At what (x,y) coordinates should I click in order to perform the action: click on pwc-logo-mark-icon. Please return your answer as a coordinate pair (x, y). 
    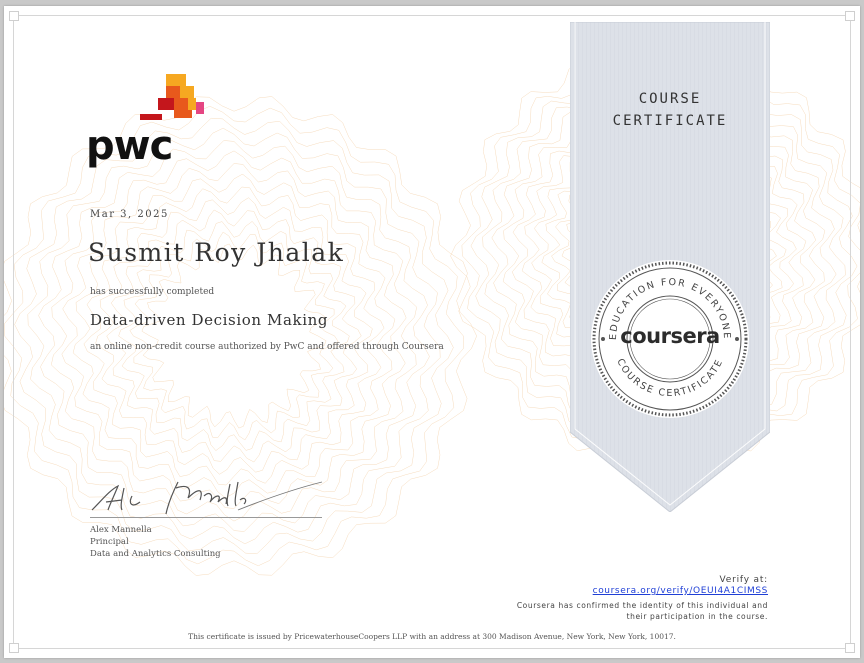
    Looking at the image, I should click on (172, 97).